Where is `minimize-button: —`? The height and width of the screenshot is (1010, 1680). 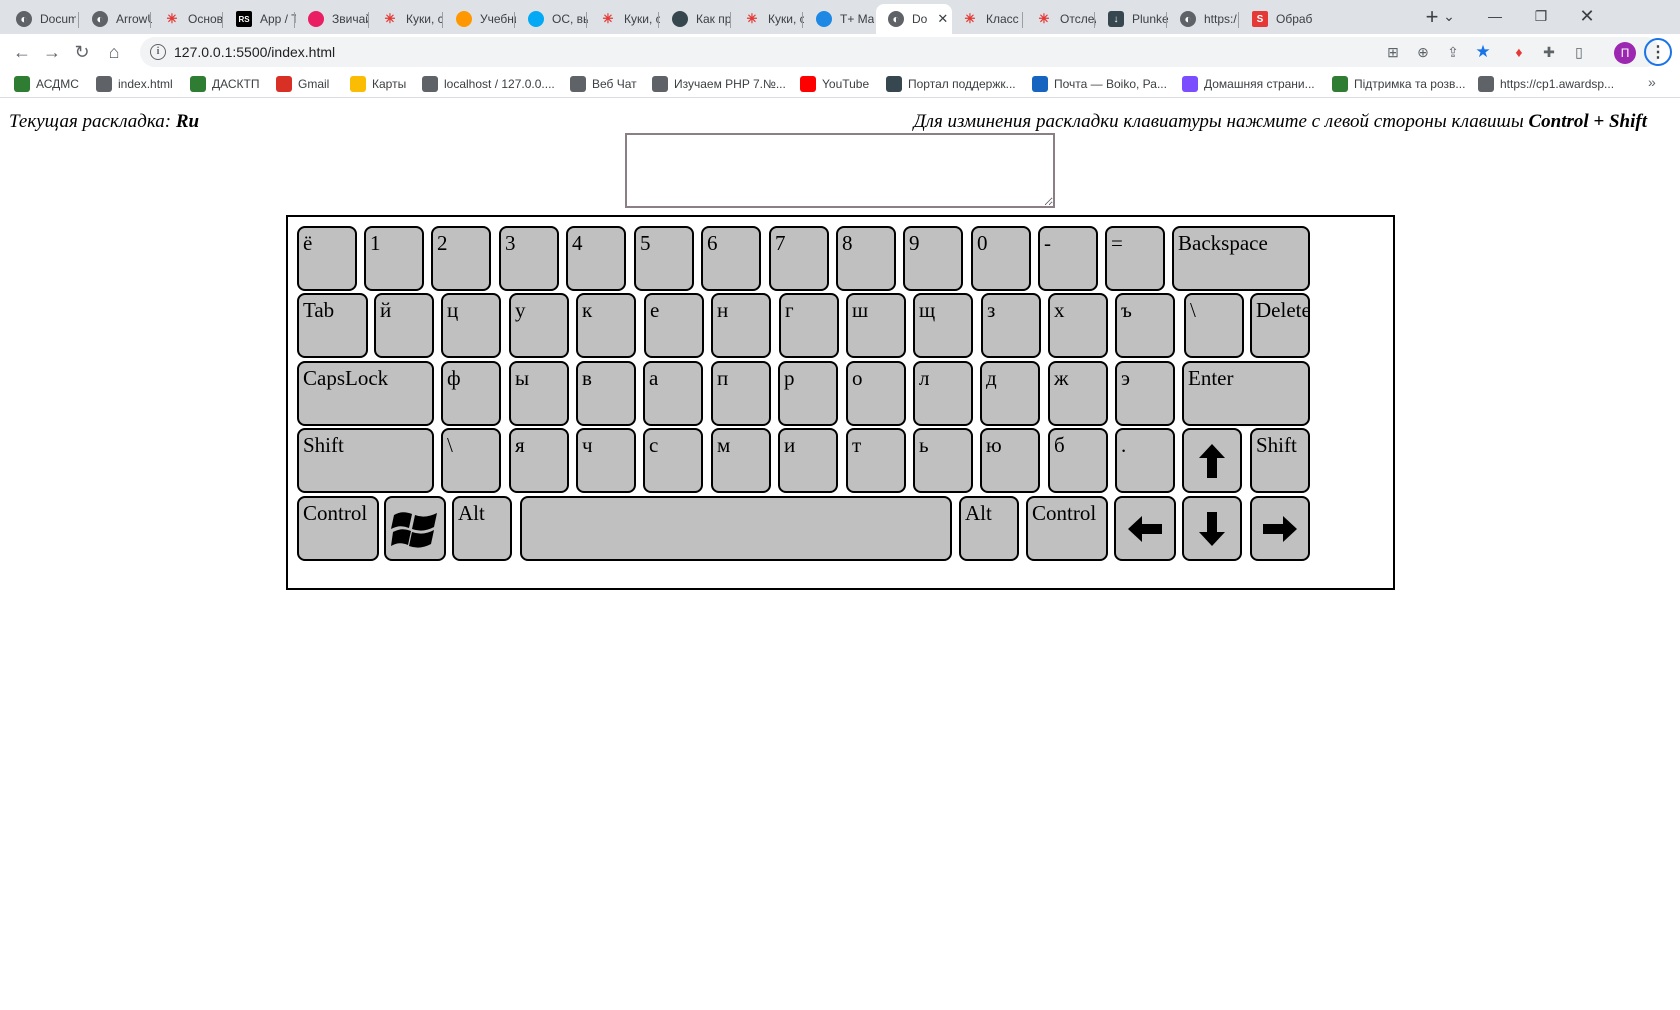 minimize-button: — is located at coordinates (1495, 16).